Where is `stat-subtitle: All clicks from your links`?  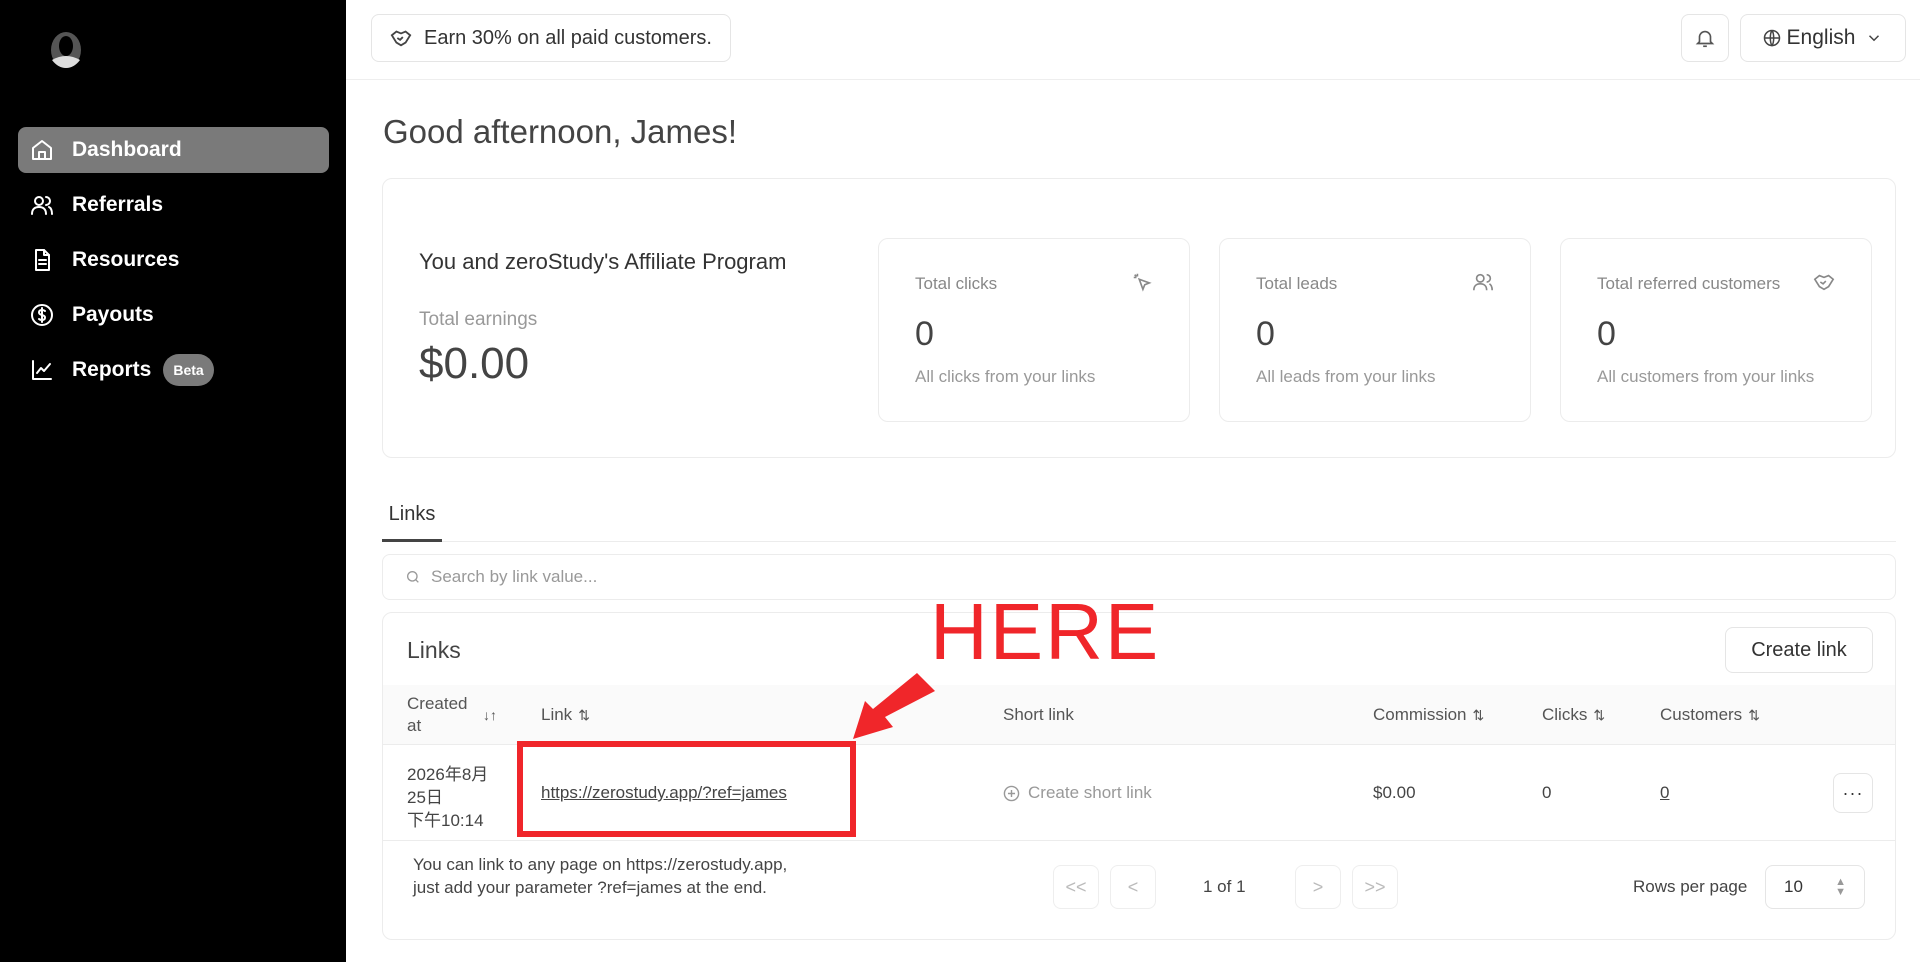 stat-subtitle: All clicks from your links is located at coordinates (1005, 376).